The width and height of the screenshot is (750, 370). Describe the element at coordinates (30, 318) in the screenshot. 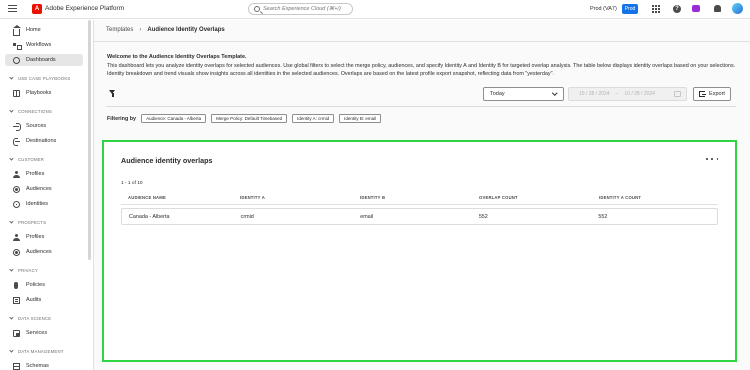

I see `section-data-science: DATA SCIENCE` at that location.